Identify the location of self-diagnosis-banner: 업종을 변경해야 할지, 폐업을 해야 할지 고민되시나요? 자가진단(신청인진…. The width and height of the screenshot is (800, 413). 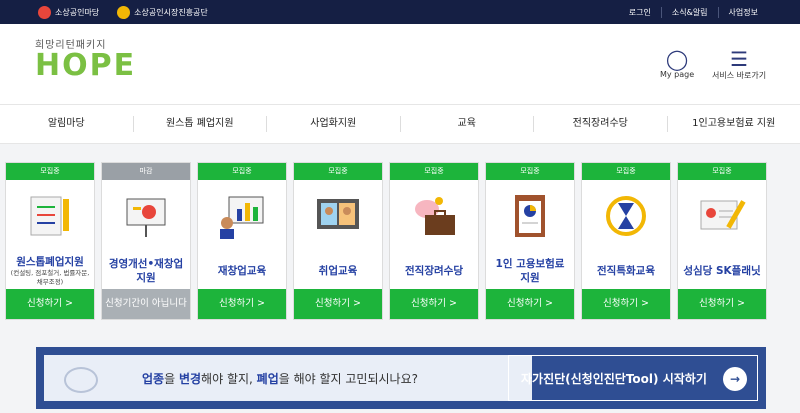
(401, 378).